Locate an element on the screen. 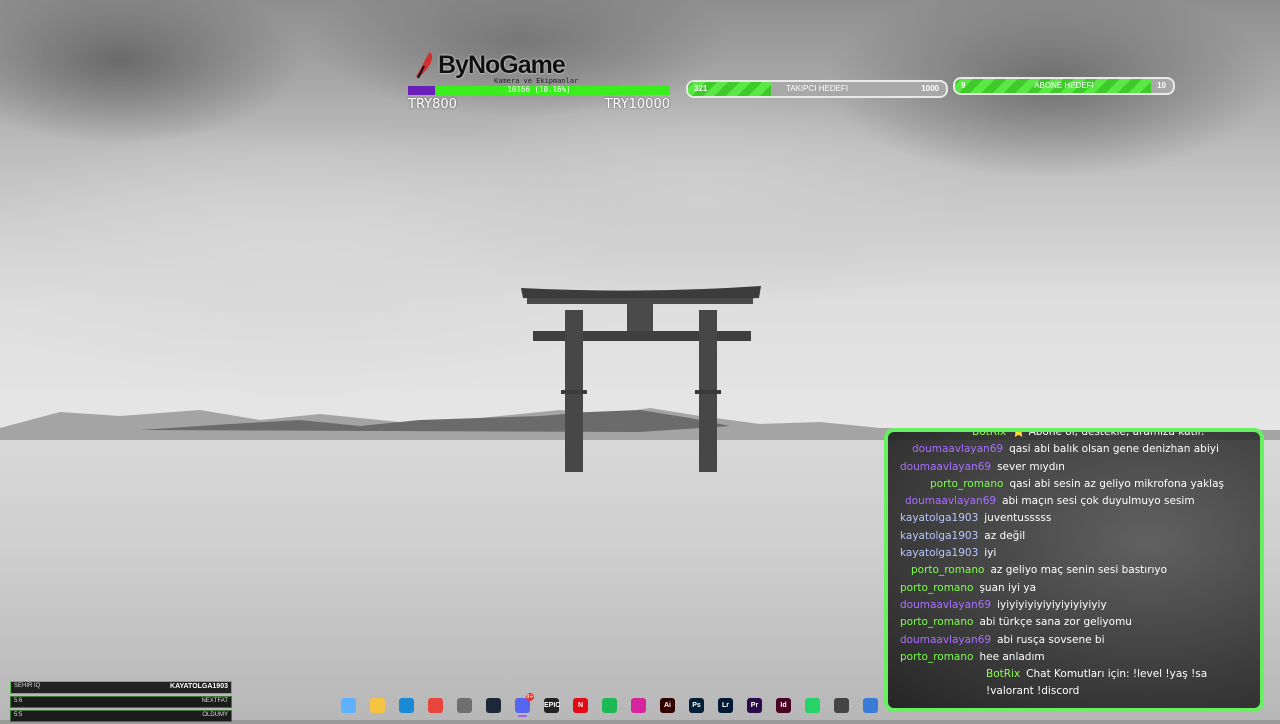  chat-message: kayatolga1903 iyi is located at coordinates (1074, 553).